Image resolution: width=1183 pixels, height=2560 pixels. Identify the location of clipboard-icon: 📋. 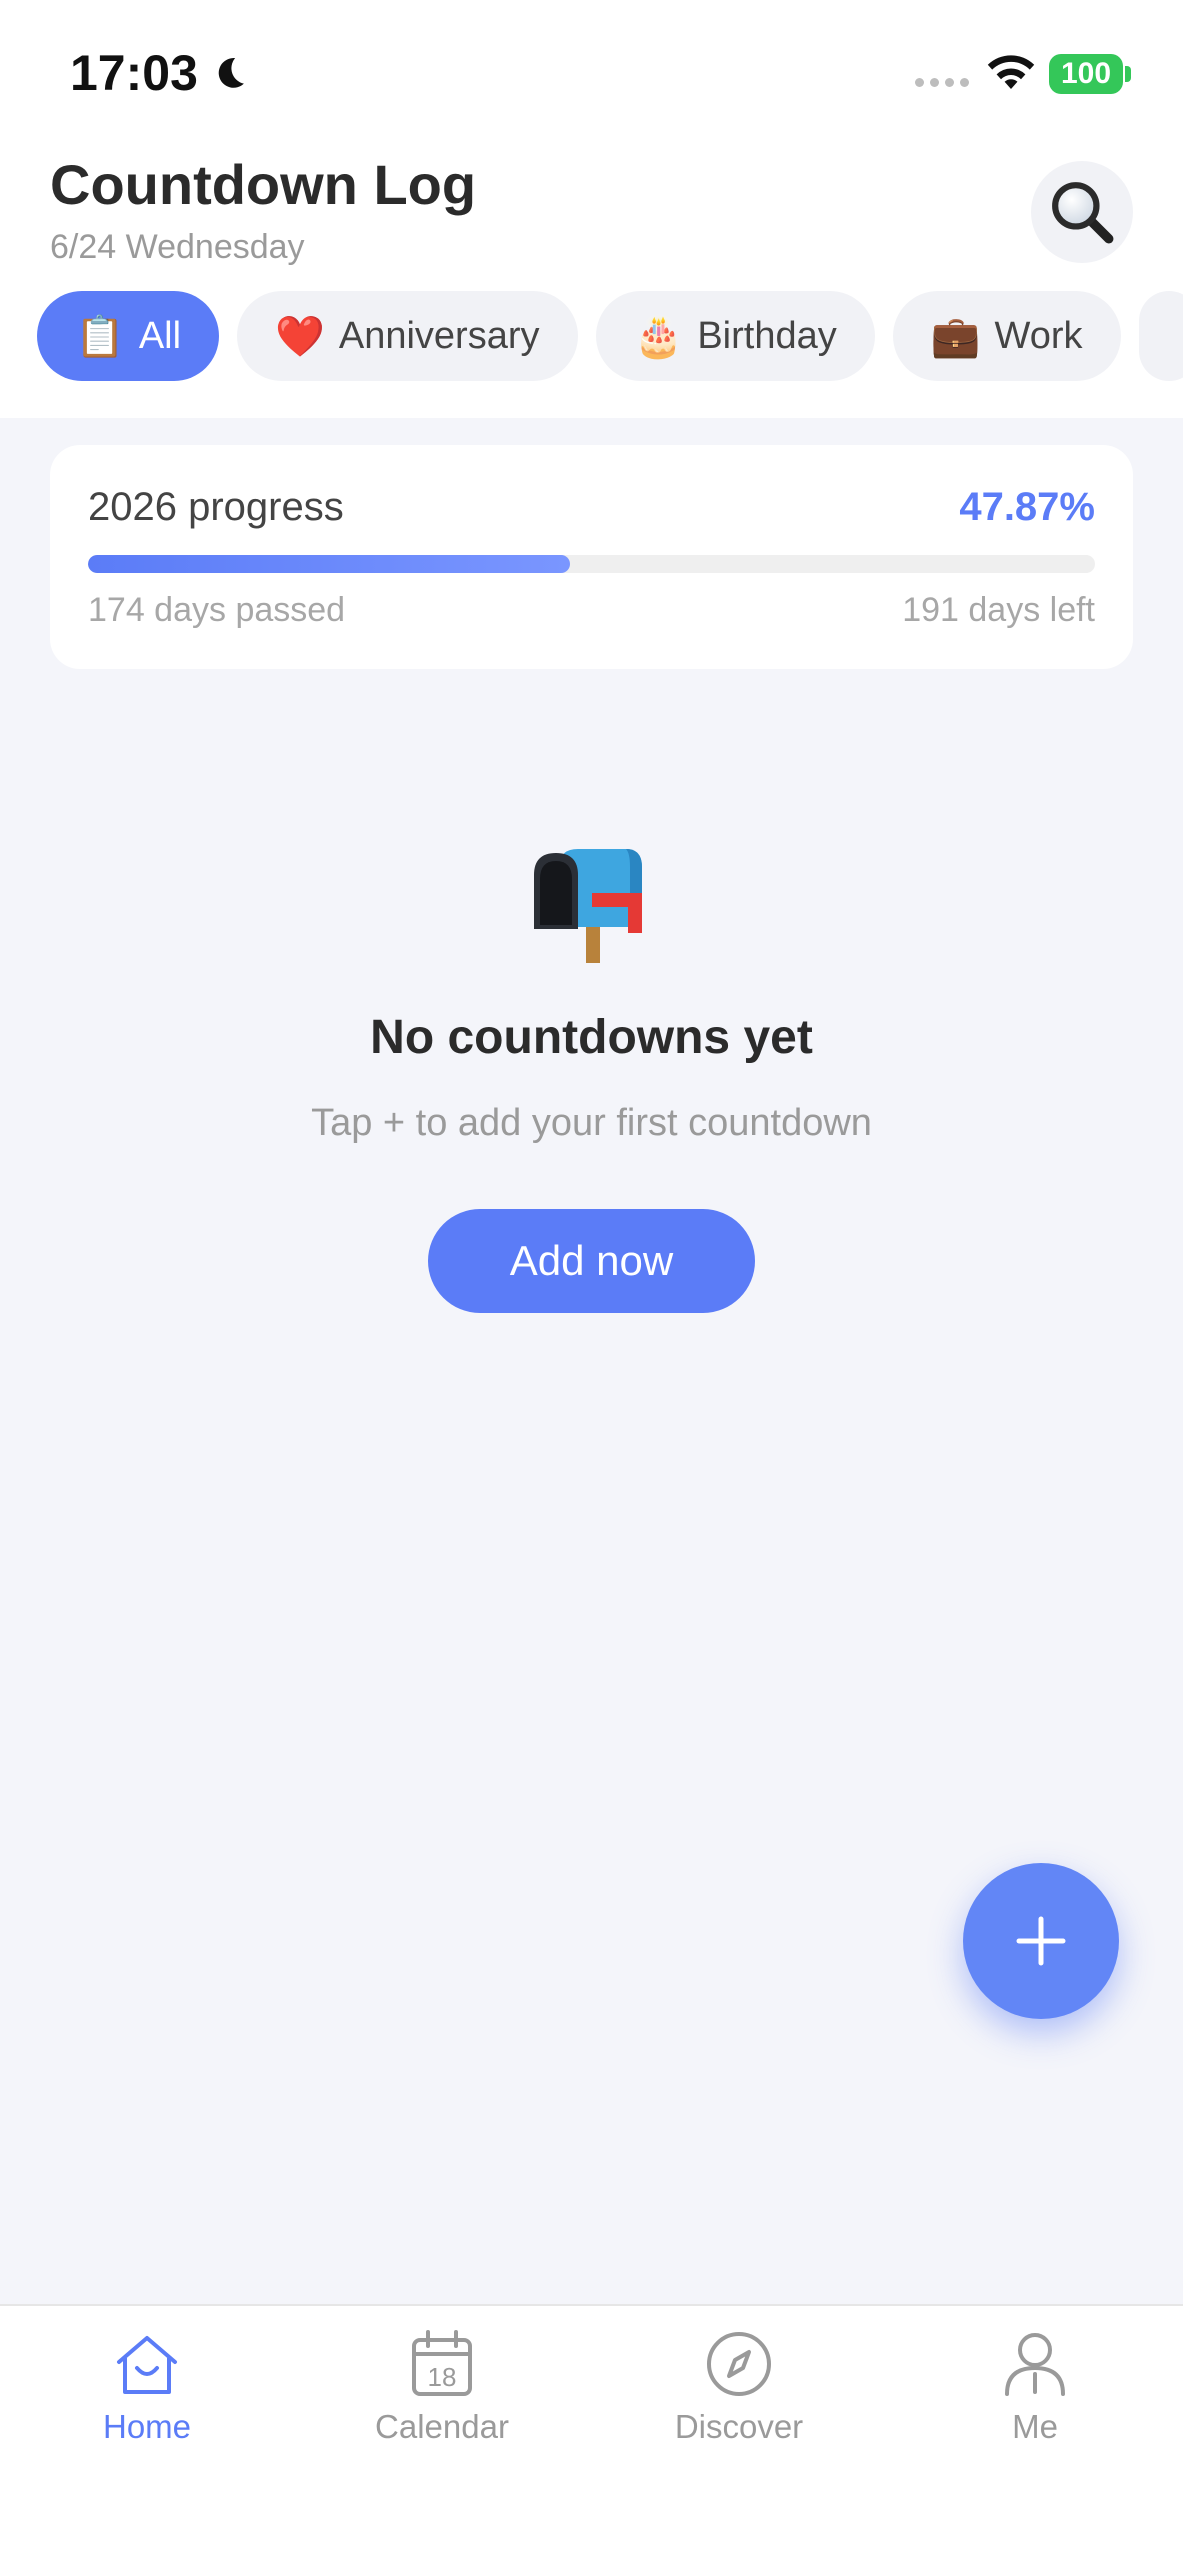
(100, 336).